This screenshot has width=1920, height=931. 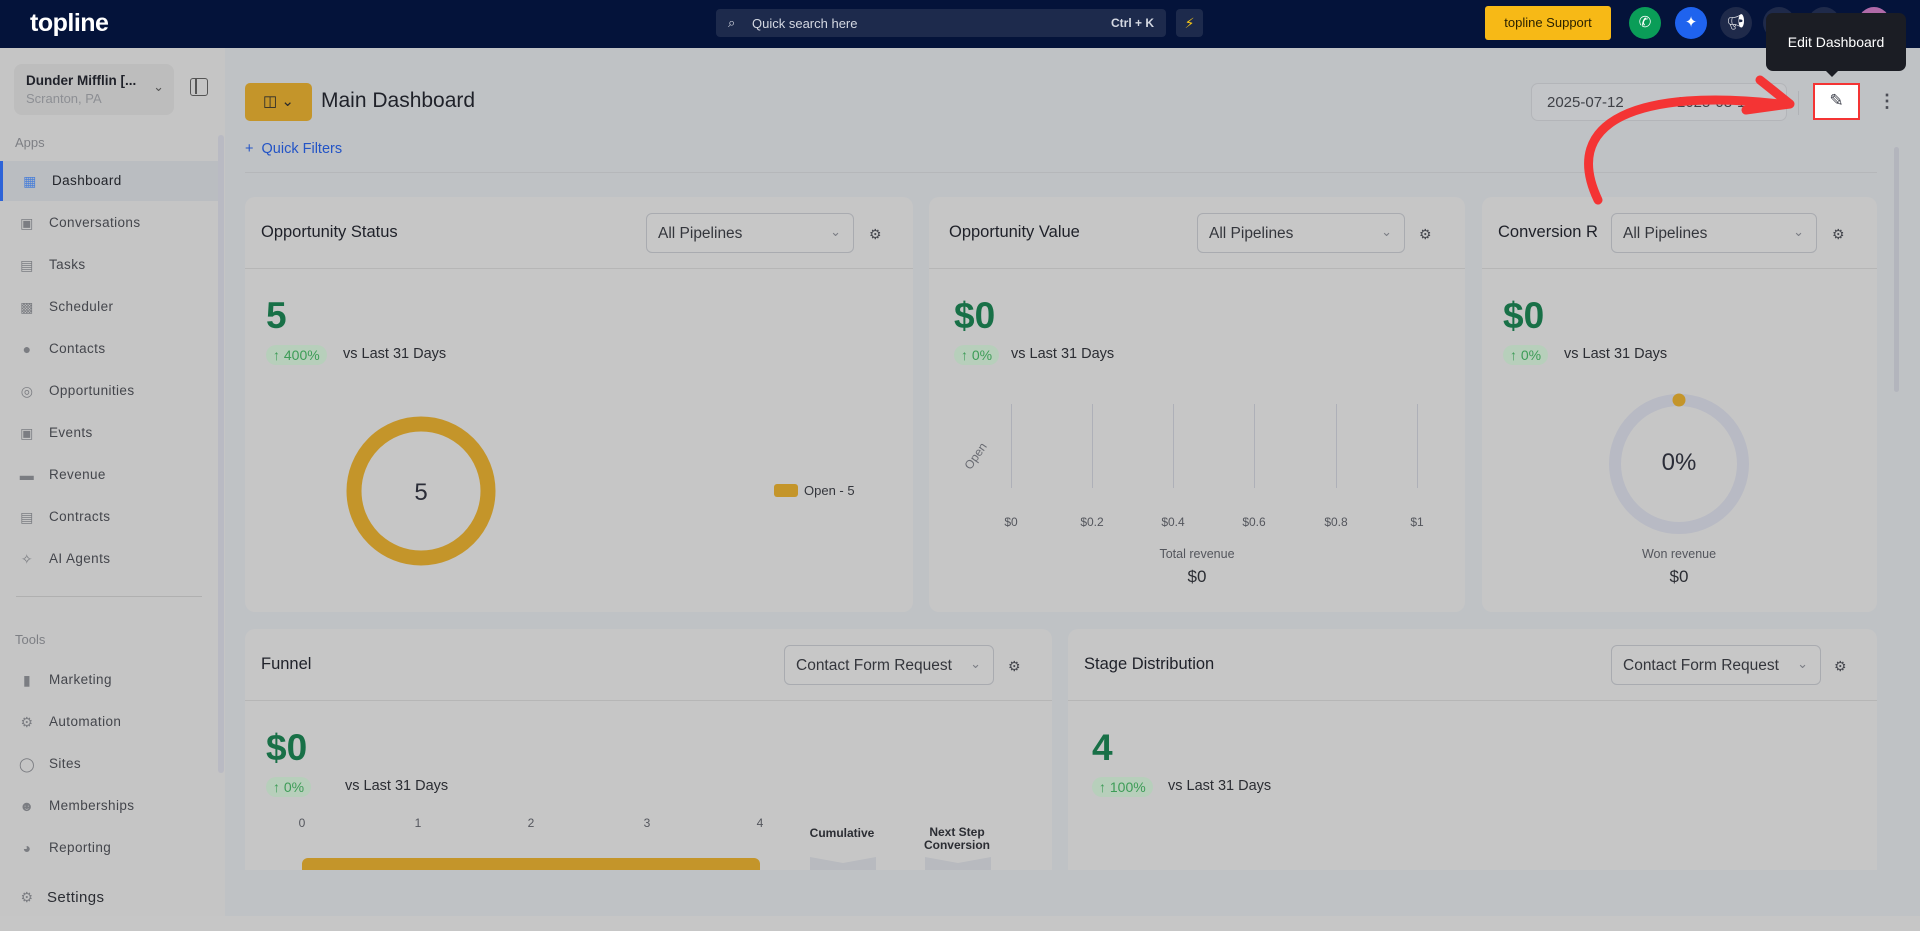 I want to click on arrow-right-icon: →, so click(x=1661, y=101).